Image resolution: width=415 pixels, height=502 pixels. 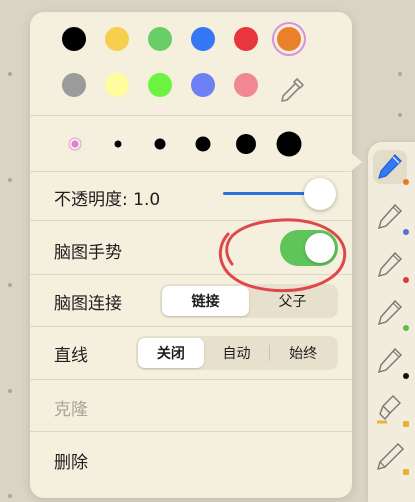 What do you see at coordinates (246, 85) in the screenshot?
I see `color-swatch-pink` at bounding box center [246, 85].